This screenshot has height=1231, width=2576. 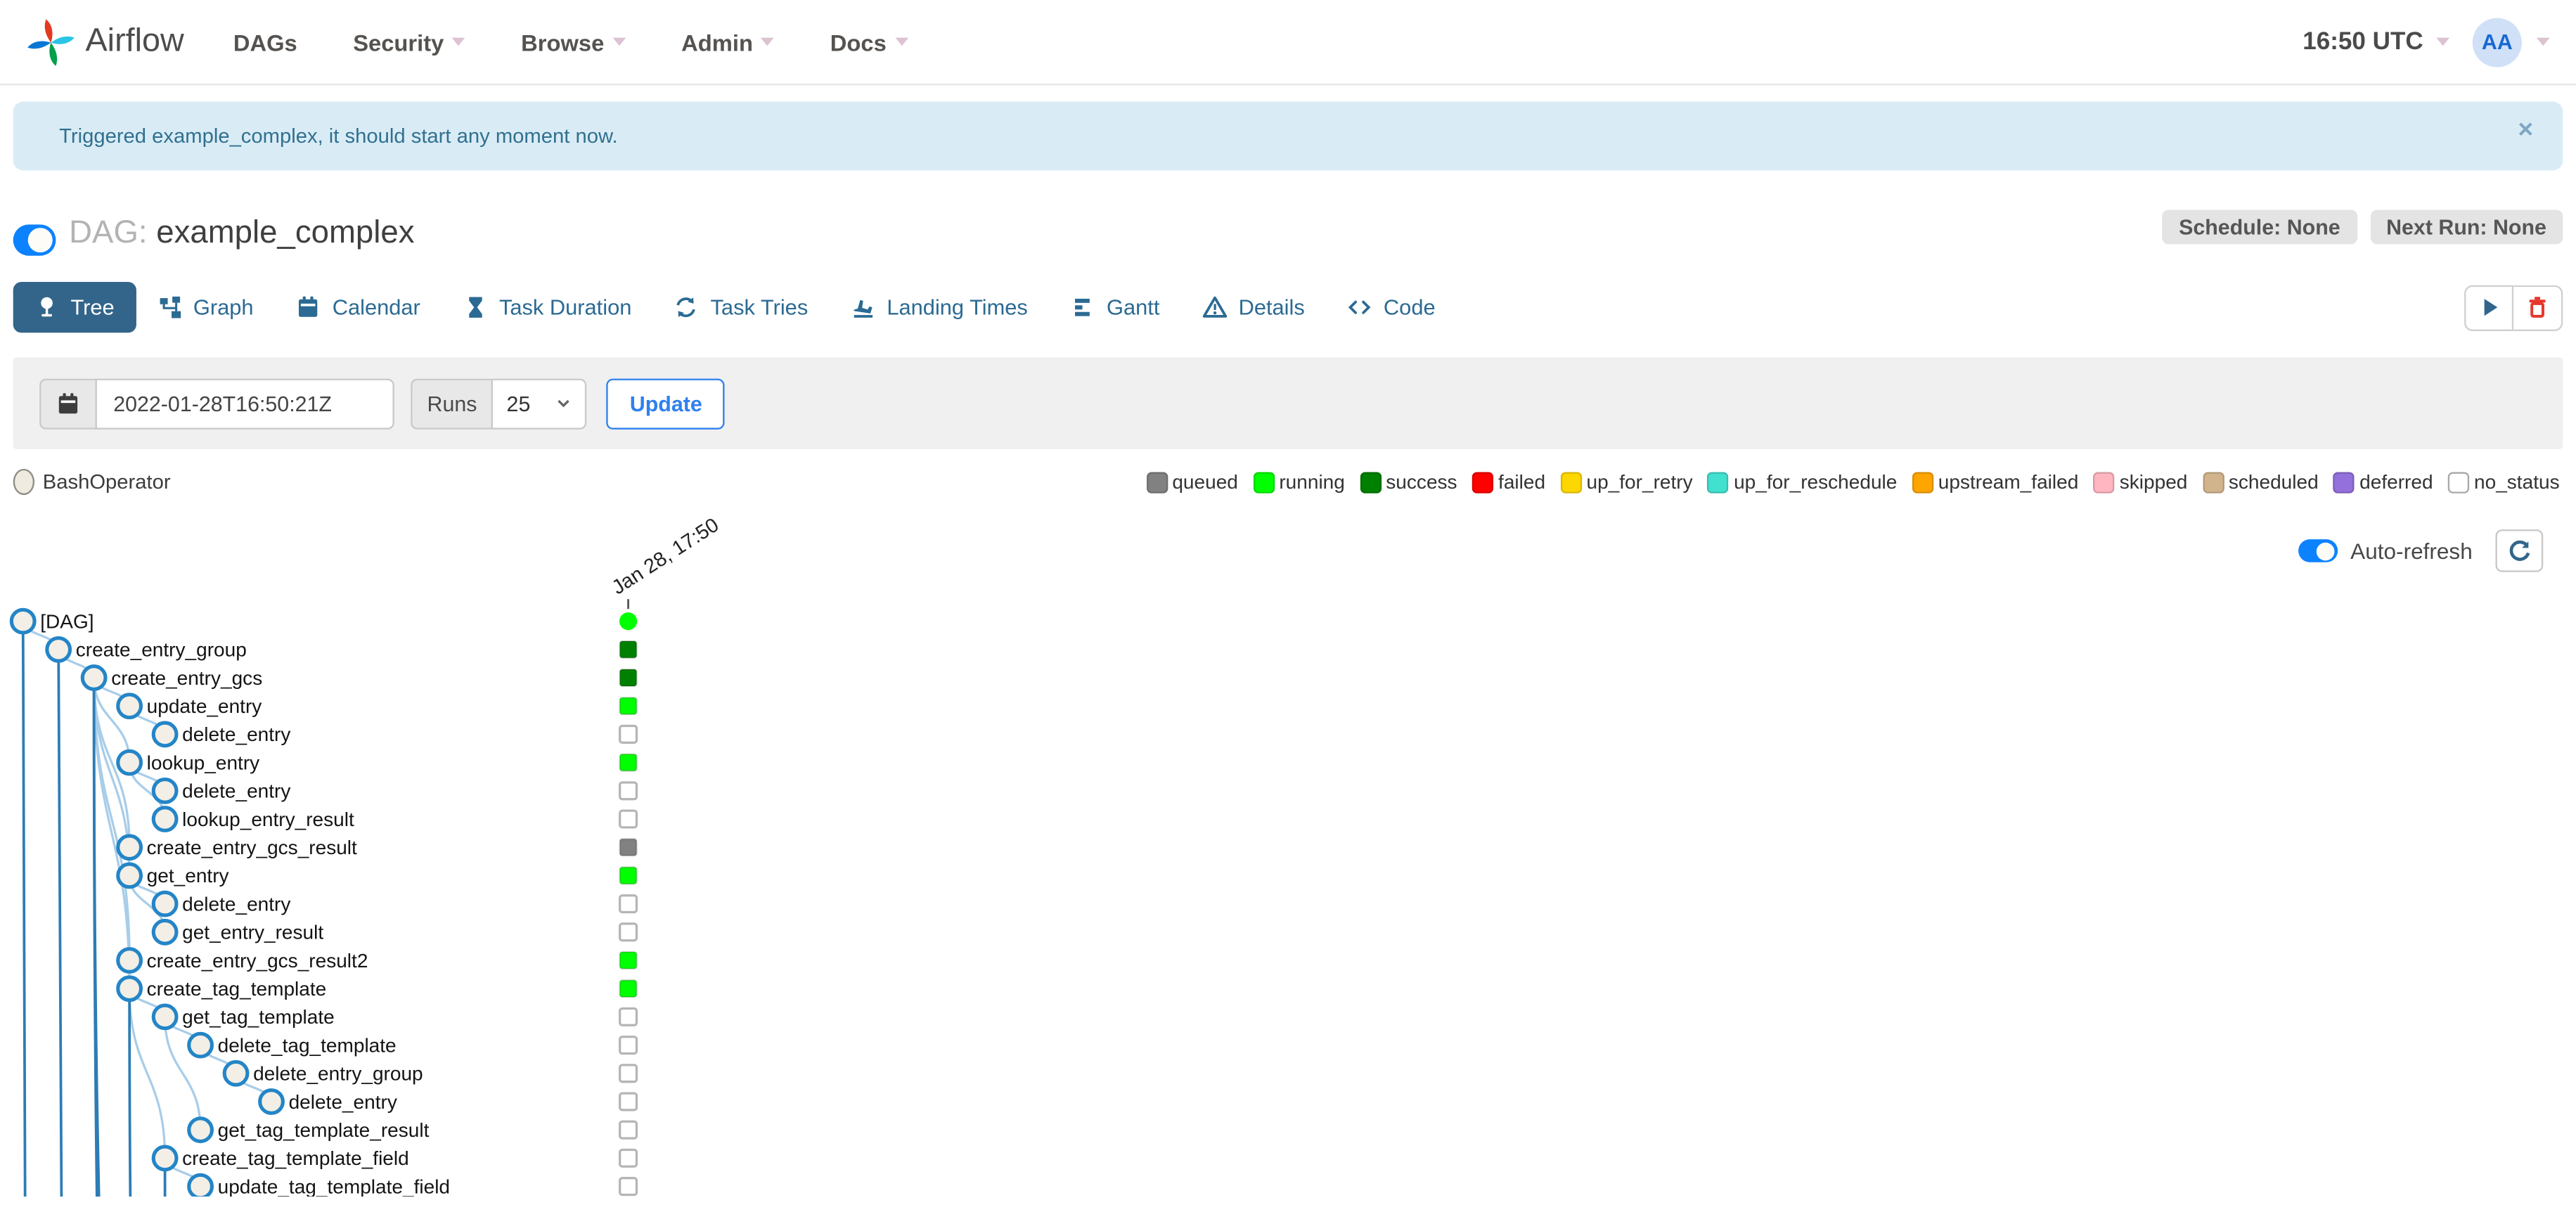 I want to click on task-node-get_tag_template_result, so click(x=200, y=1130).